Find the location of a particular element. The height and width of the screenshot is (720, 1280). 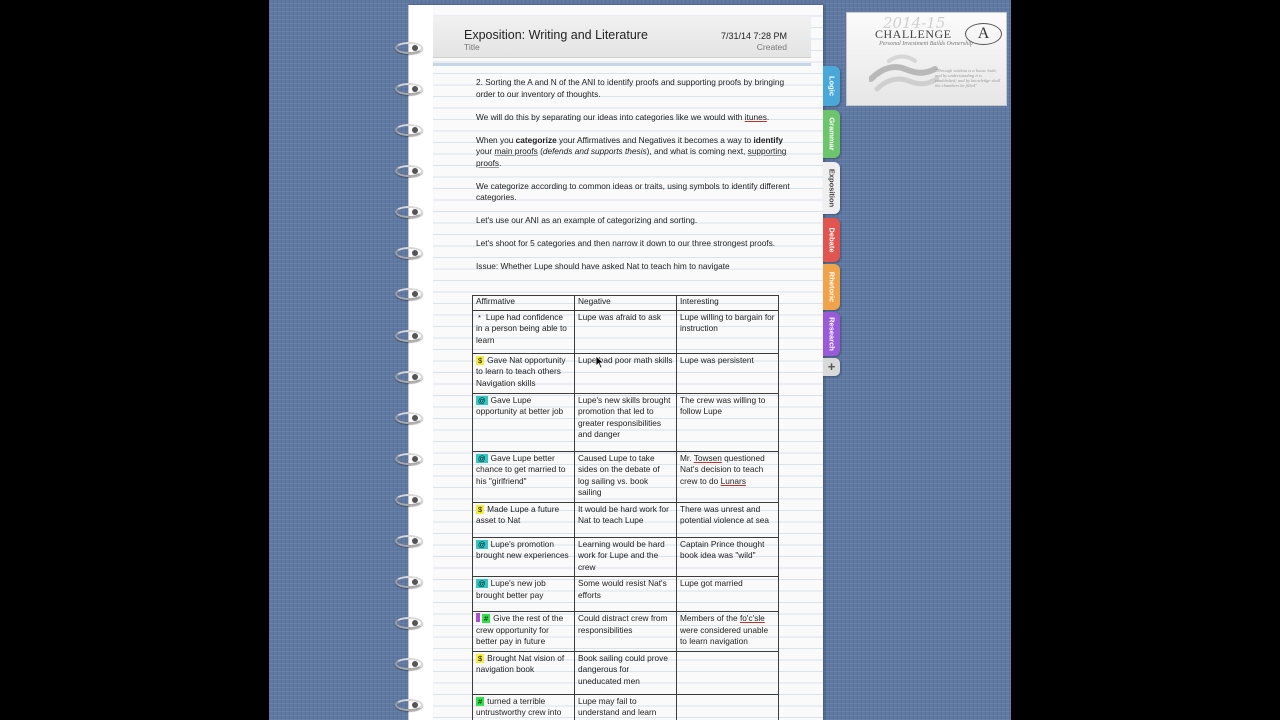

interesting-cell: Lupe got married is located at coordinates (727, 594).